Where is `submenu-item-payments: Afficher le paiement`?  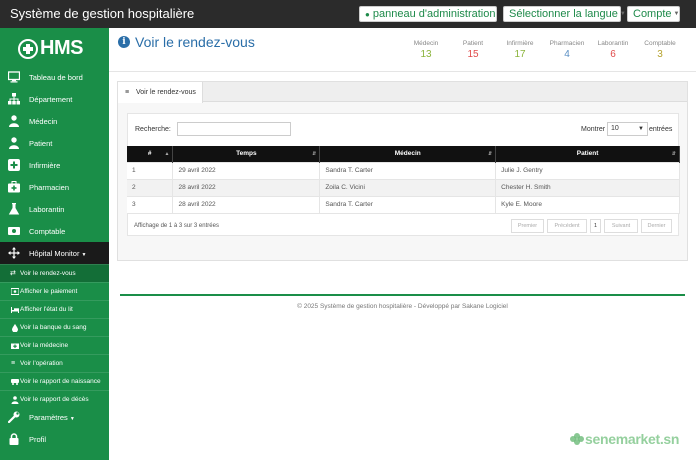 submenu-item-payments: Afficher le paiement is located at coordinates (54, 291).